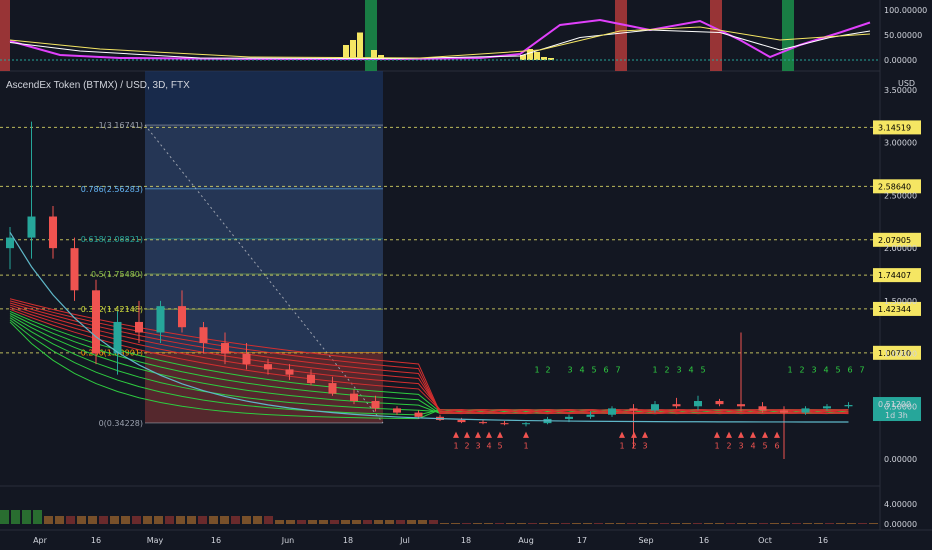 The height and width of the screenshot is (550, 932). Describe the element at coordinates (117, 274) in the screenshot. I see `fib-label: 0.5(1.75480)` at that location.